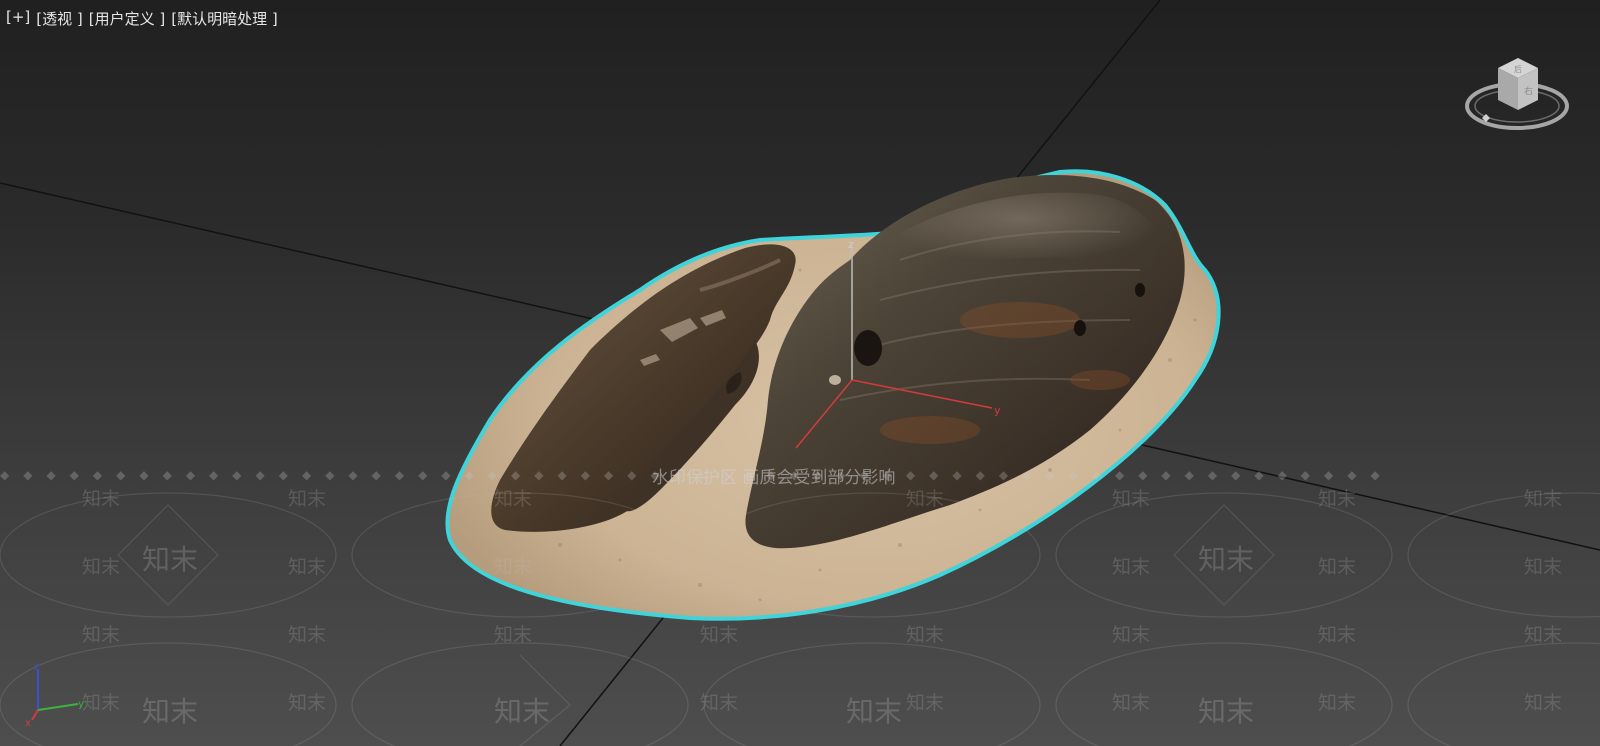 The image size is (1600, 746). Describe the element at coordinates (54, 696) in the screenshot. I see `axis-tripod: z y x` at that location.